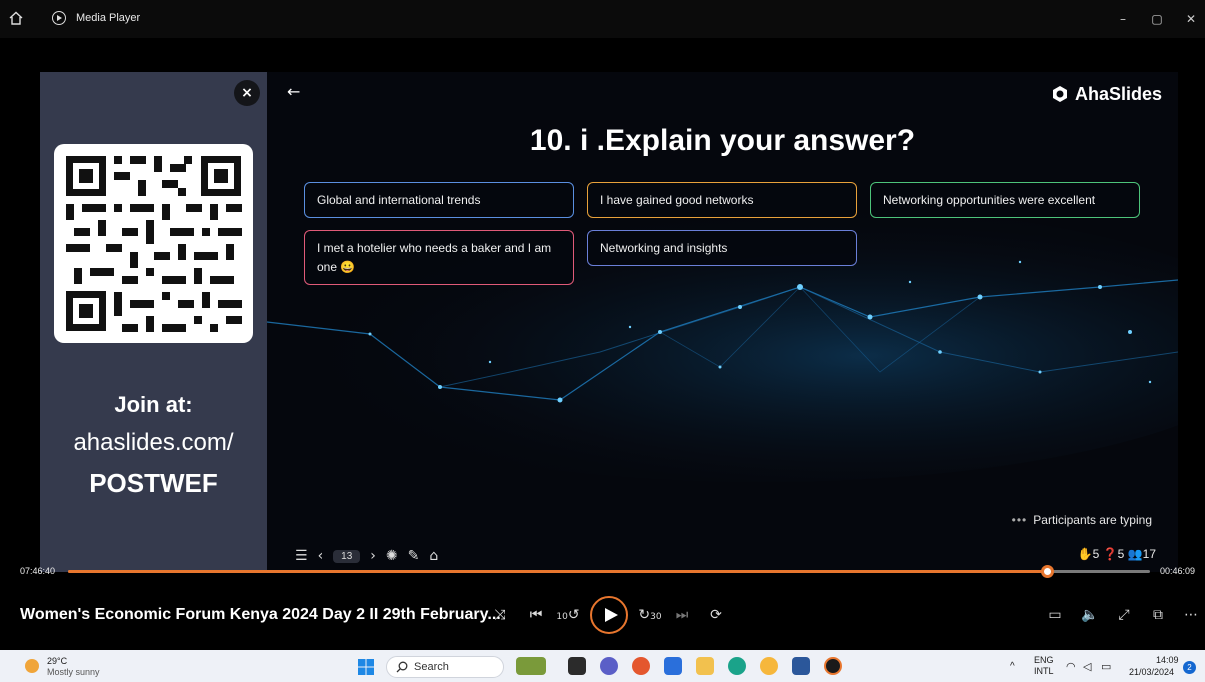  What do you see at coordinates (531, 666) in the screenshot?
I see `trees-widget-icon` at bounding box center [531, 666].